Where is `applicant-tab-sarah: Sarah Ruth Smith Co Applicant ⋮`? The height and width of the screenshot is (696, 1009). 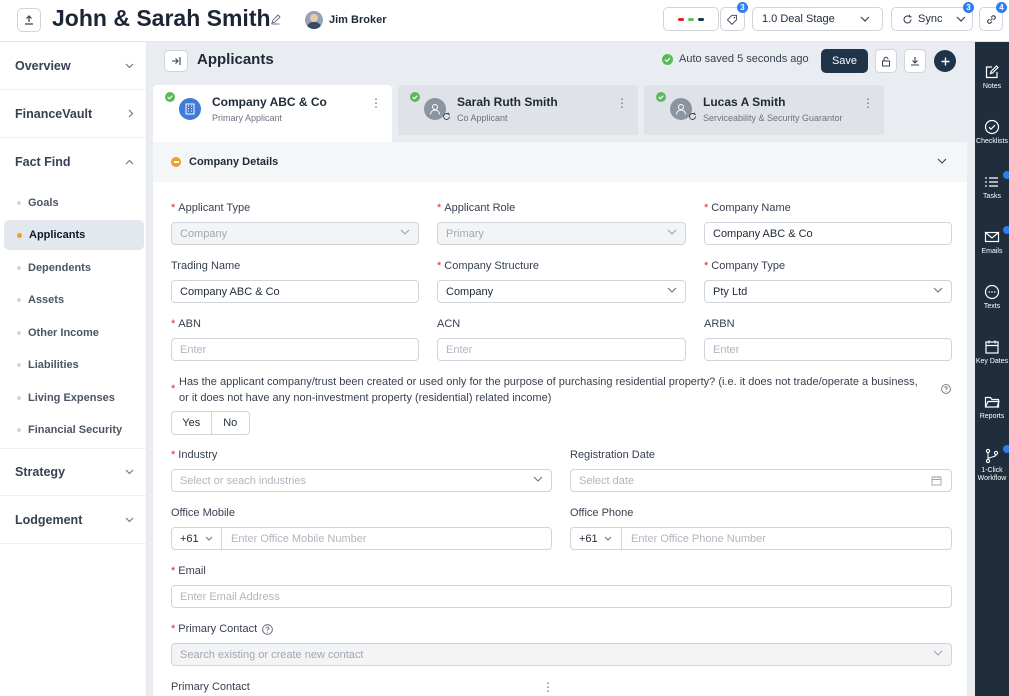 applicant-tab-sarah: Sarah Ruth Smith Co Applicant ⋮ is located at coordinates (518, 110).